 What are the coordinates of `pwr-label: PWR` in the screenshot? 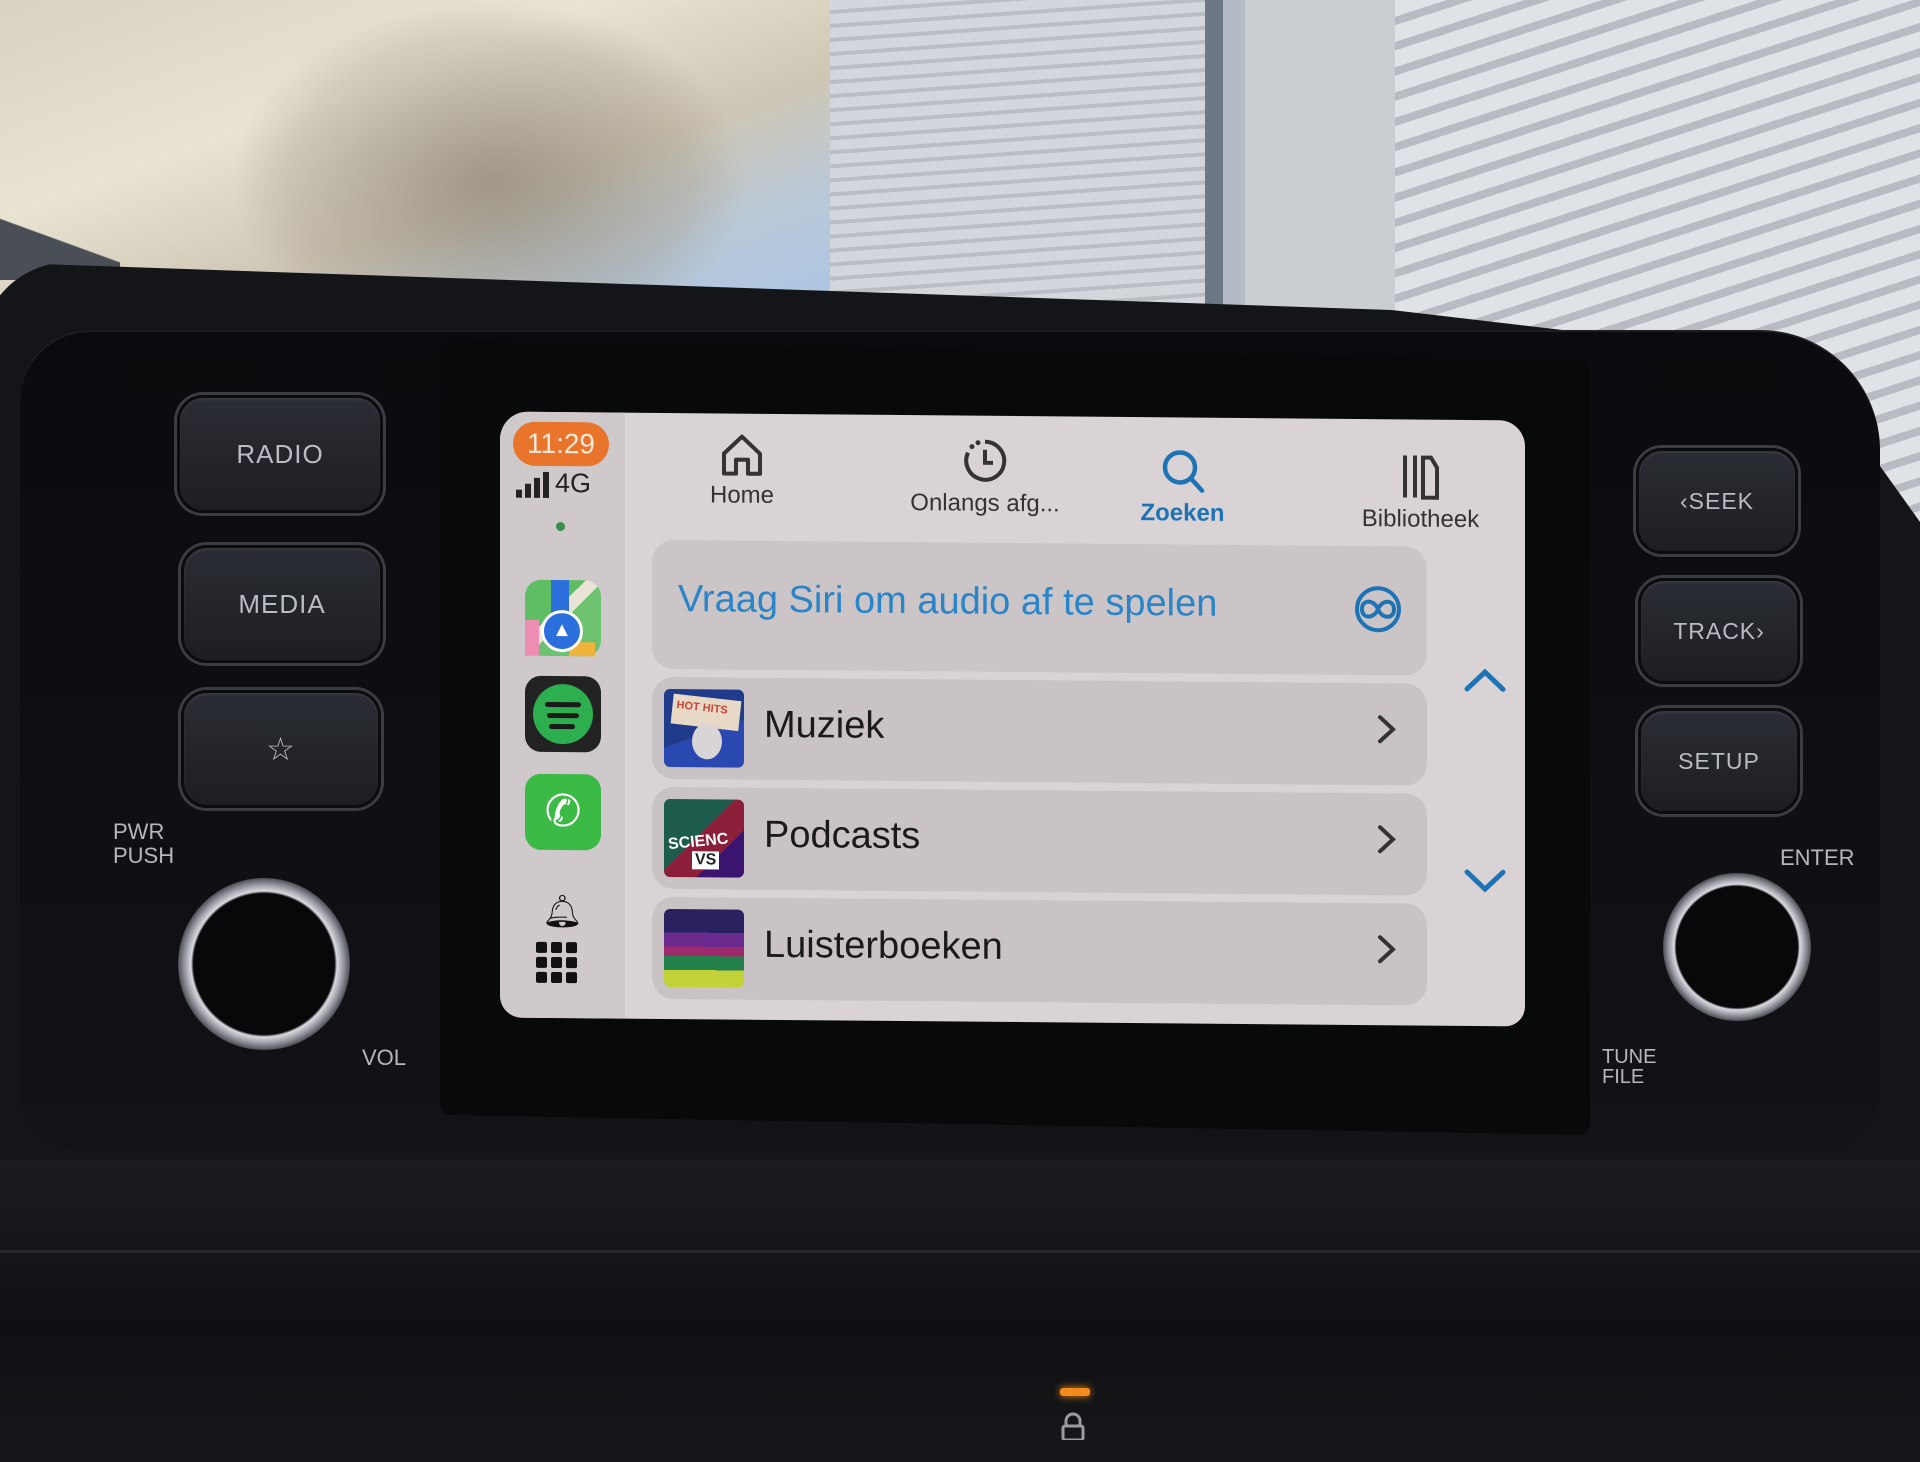 It's located at (139, 831).